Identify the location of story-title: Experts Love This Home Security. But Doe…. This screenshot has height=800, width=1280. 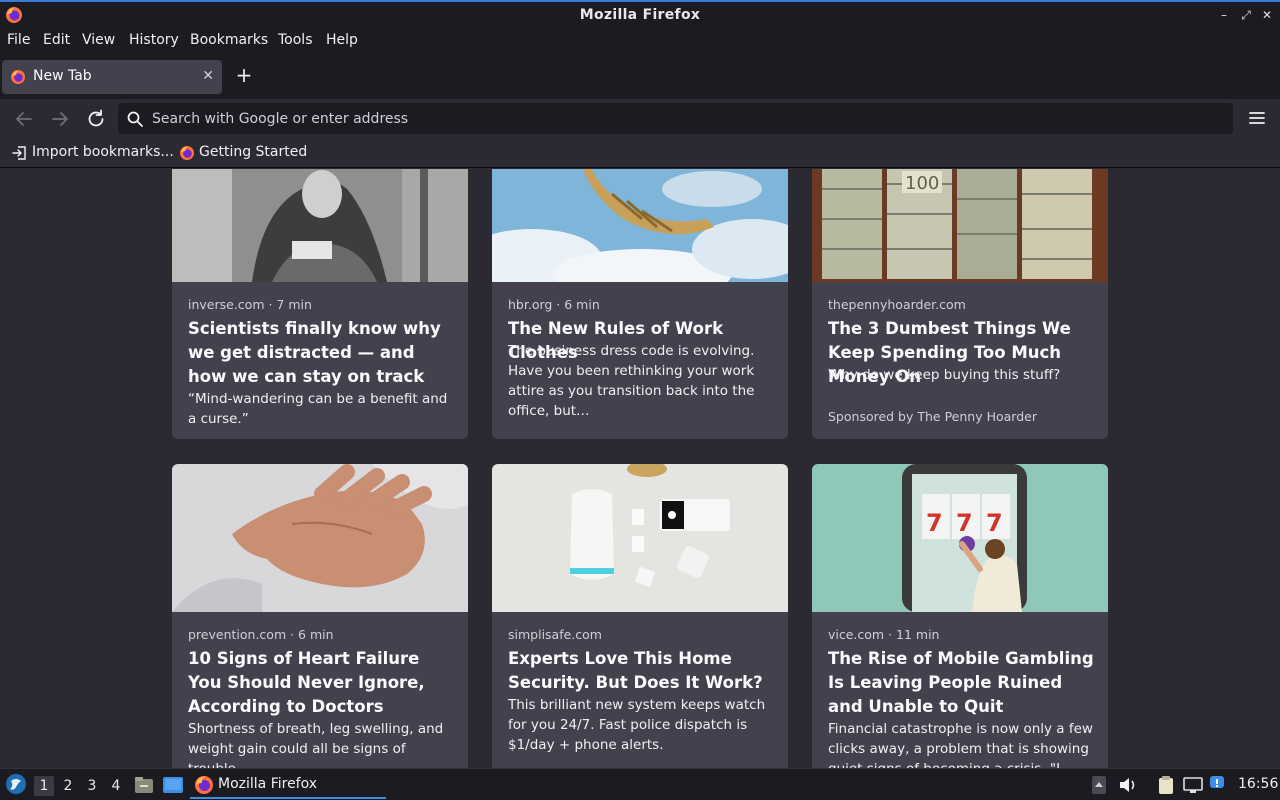
(635, 670).